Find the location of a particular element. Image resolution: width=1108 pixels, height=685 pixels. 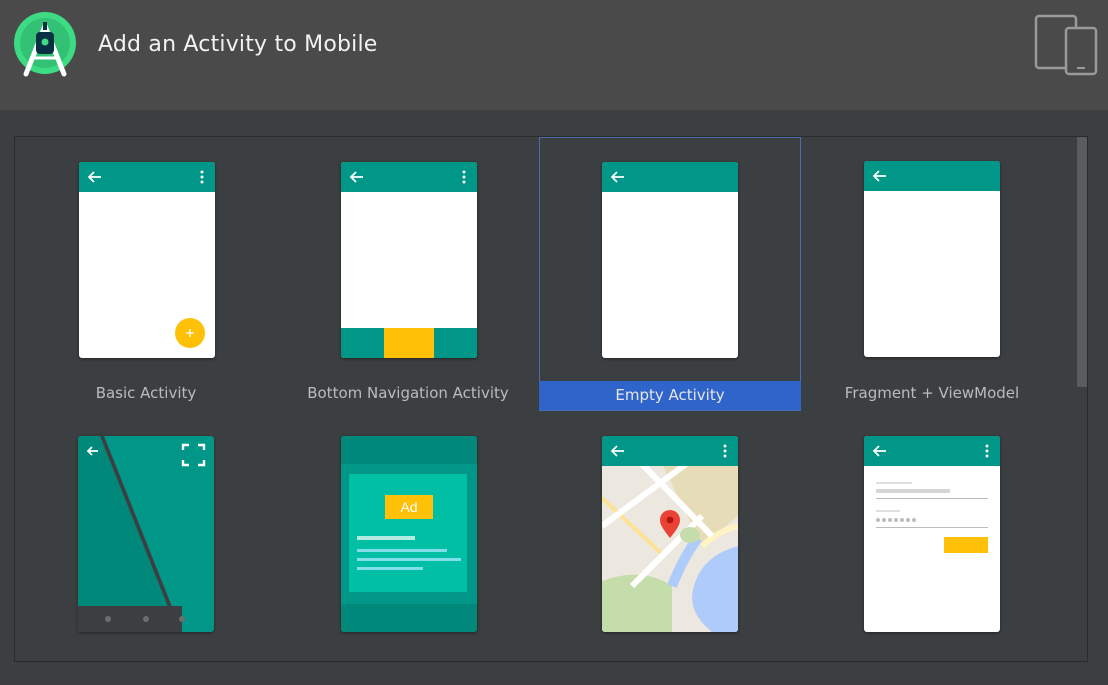

system-nav-bar is located at coordinates (130, 619).